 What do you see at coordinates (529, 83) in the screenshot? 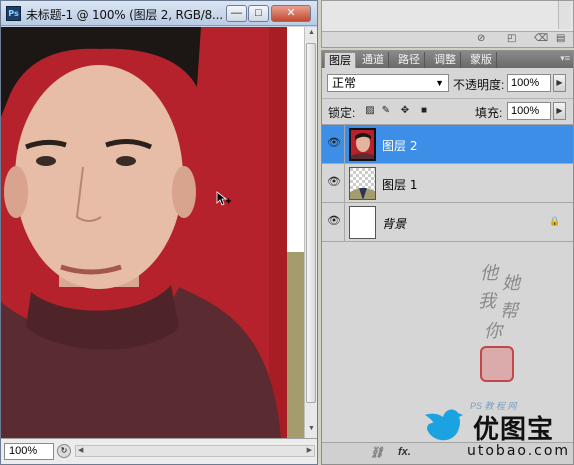
I see `opacity-field: 100%` at bounding box center [529, 83].